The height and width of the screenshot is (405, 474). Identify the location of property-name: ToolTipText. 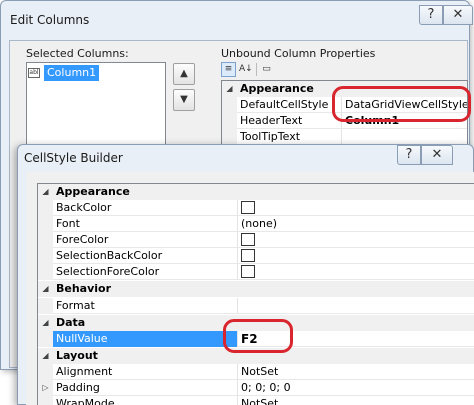
(289, 137).